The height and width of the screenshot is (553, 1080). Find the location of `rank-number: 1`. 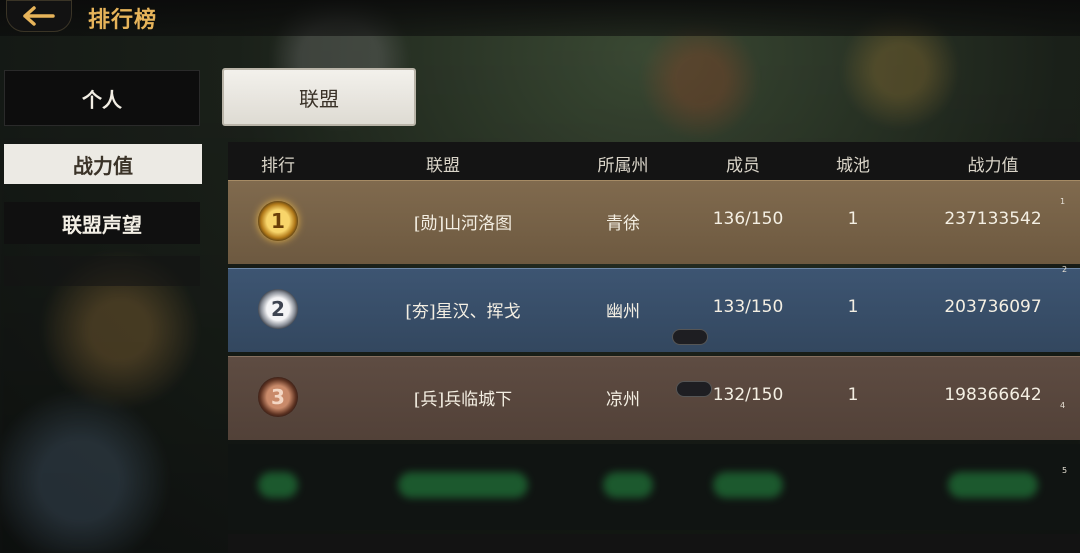

rank-number: 1 is located at coordinates (278, 221).